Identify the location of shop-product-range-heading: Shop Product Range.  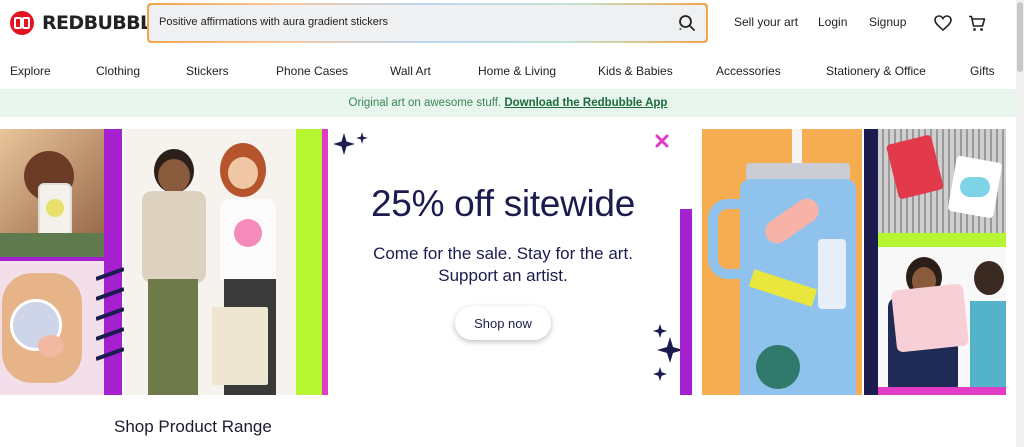
(193, 426).